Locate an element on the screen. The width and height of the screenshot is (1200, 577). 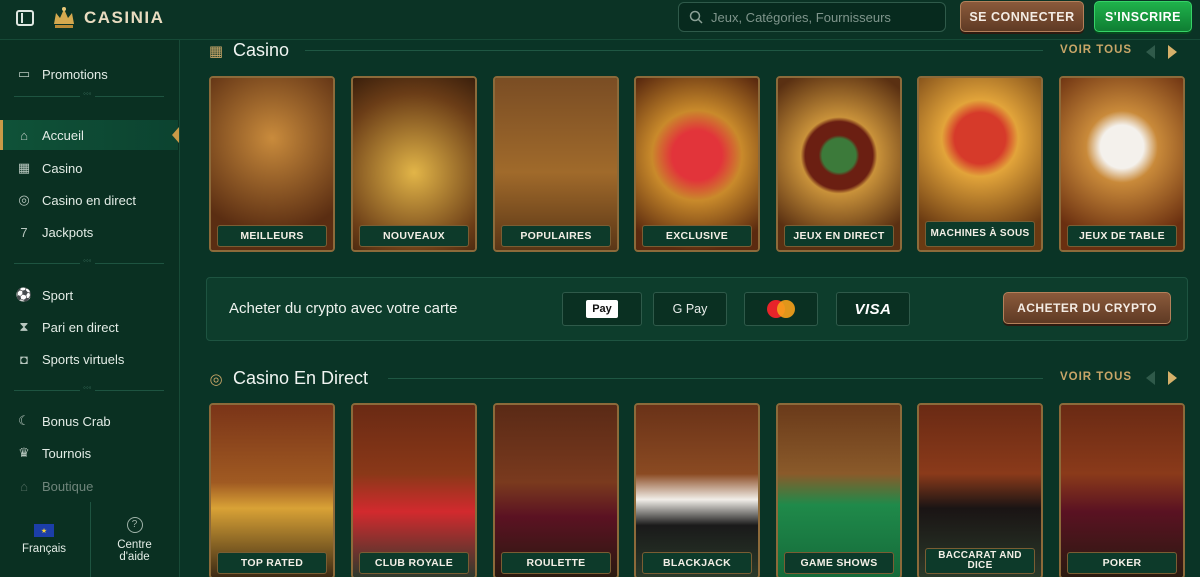
brand-name: CASINIA is located at coordinates (124, 17).